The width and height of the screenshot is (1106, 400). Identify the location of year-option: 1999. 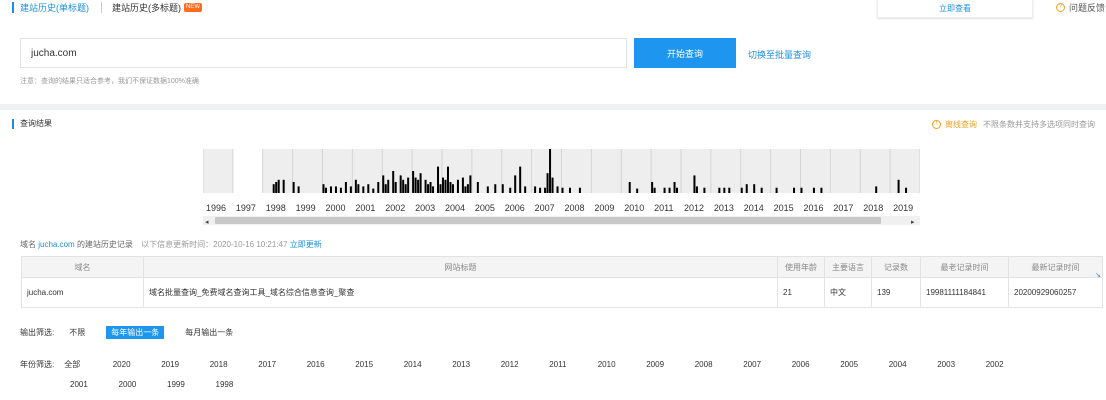
(191, 384).